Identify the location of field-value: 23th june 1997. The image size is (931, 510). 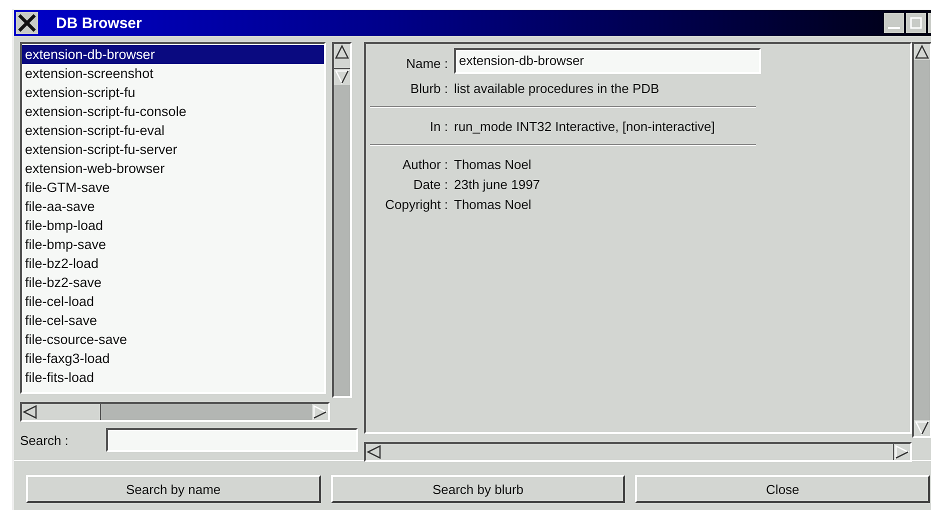
(497, 184).